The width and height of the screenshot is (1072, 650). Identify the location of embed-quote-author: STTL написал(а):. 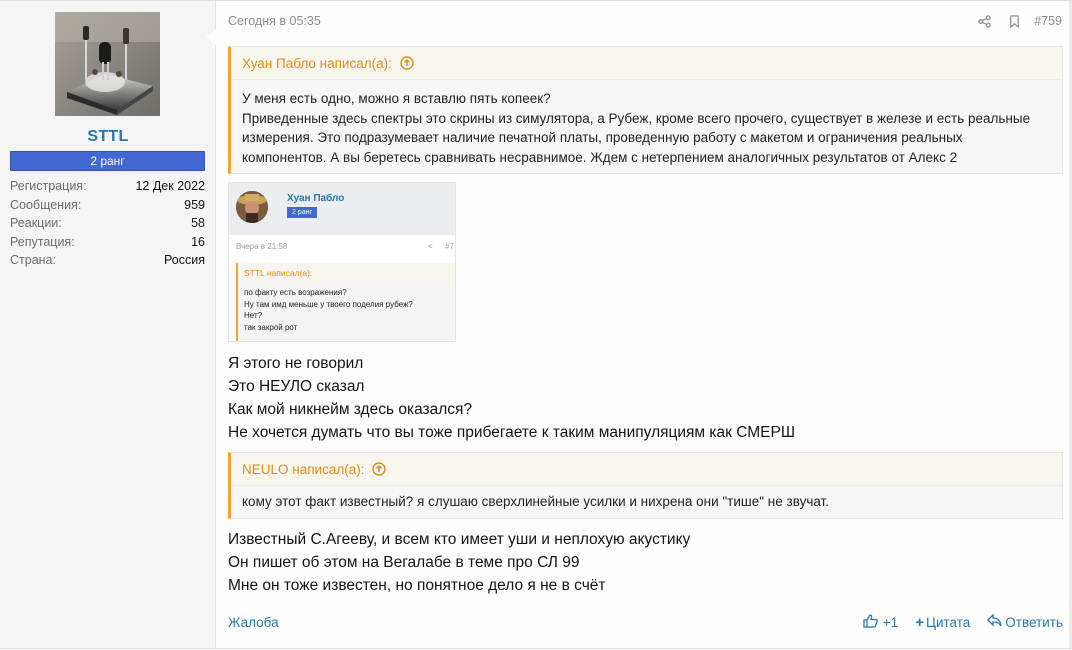
(346, 273).